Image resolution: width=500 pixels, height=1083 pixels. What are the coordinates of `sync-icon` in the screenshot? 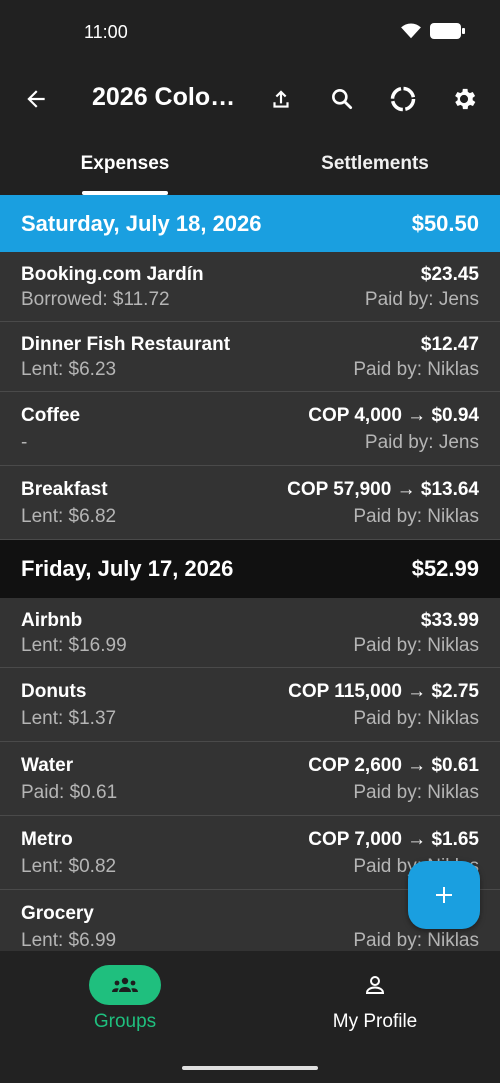 It's located at (403, 99).